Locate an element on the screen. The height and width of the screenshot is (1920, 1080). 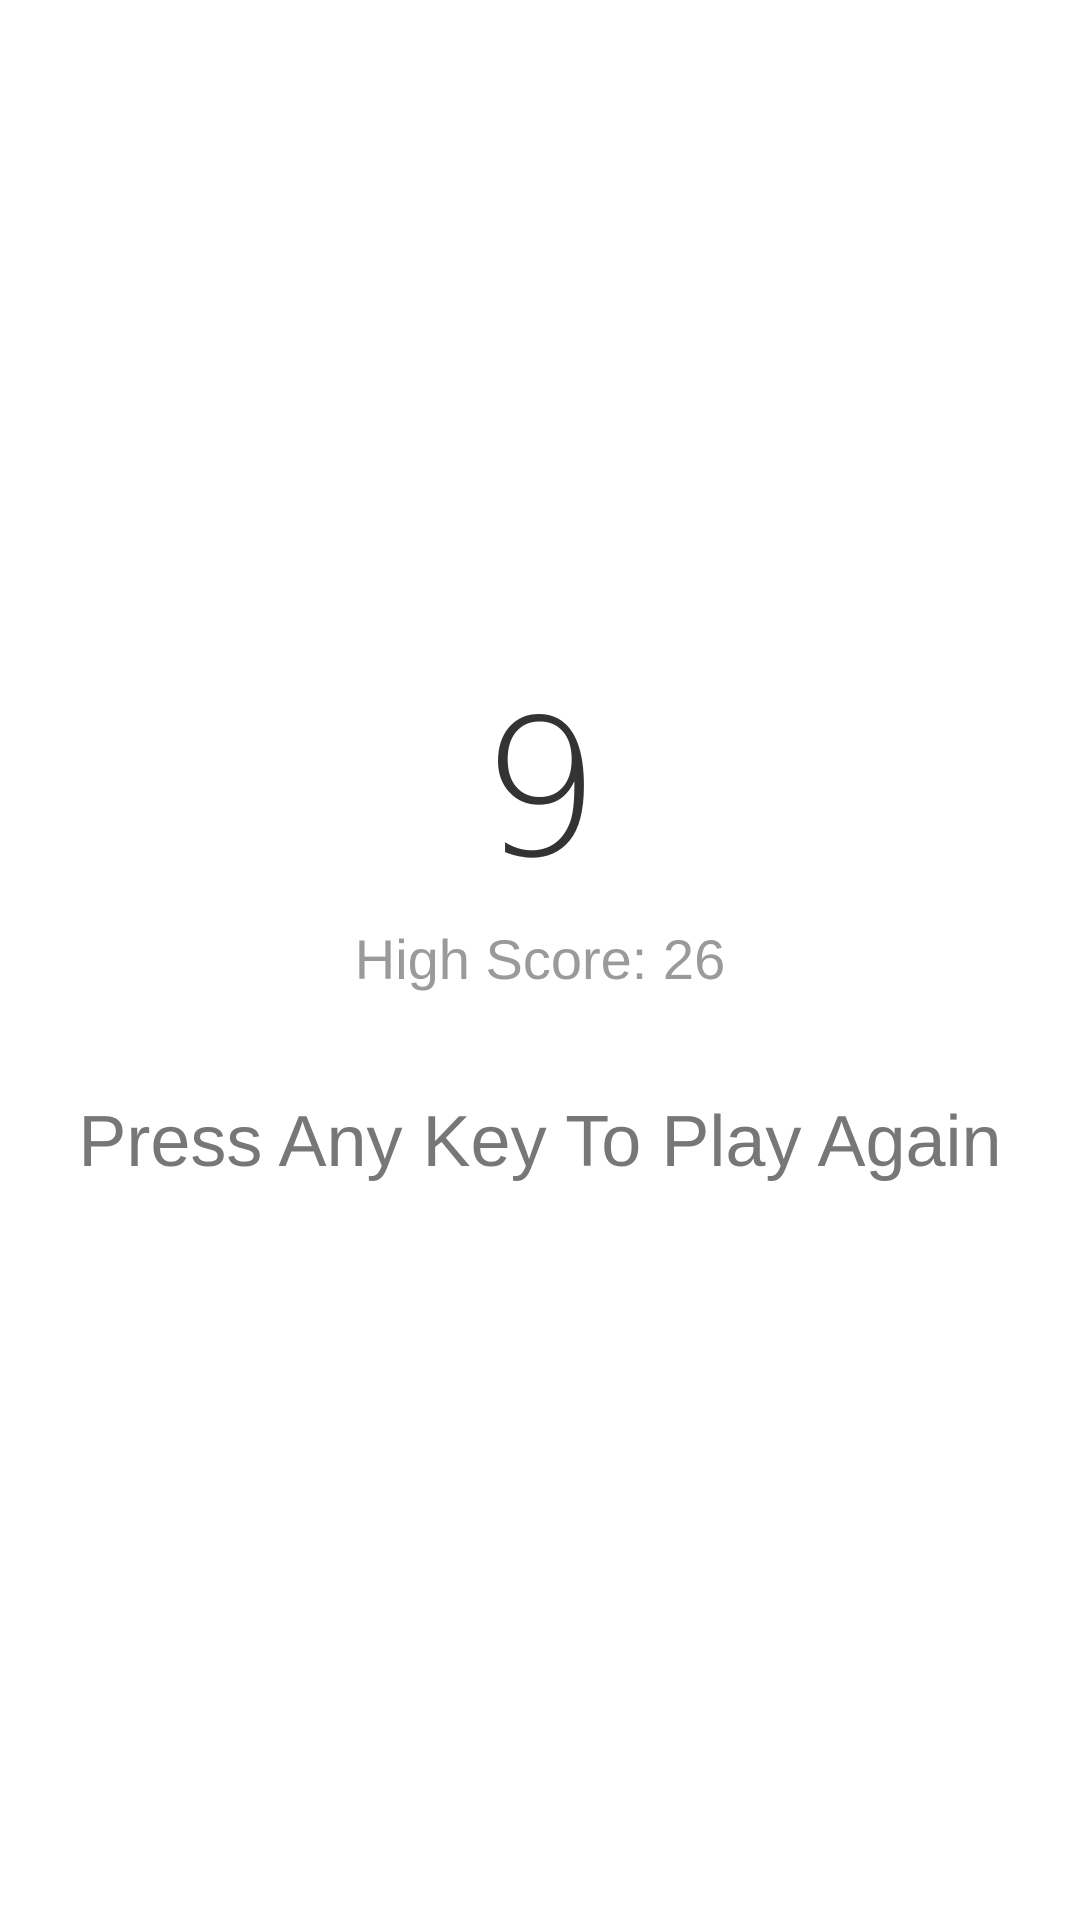
play-again-prompt: Press Any Key To Play Again is located at coordinates (540, 1142).